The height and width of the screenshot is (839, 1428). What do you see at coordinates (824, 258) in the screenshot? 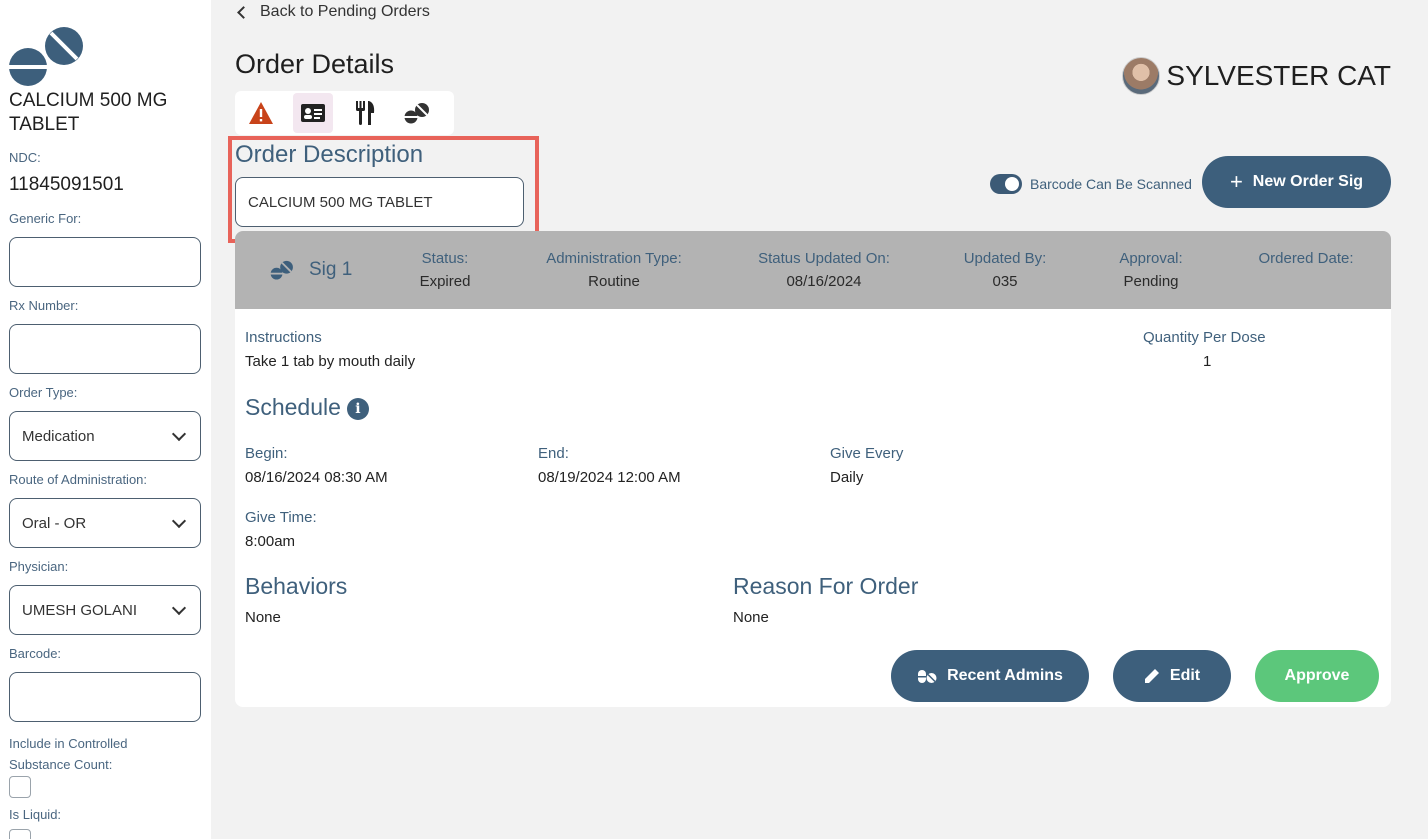
I see `status-updated-label: Status Updated On:` at bounding box center [824, 258].